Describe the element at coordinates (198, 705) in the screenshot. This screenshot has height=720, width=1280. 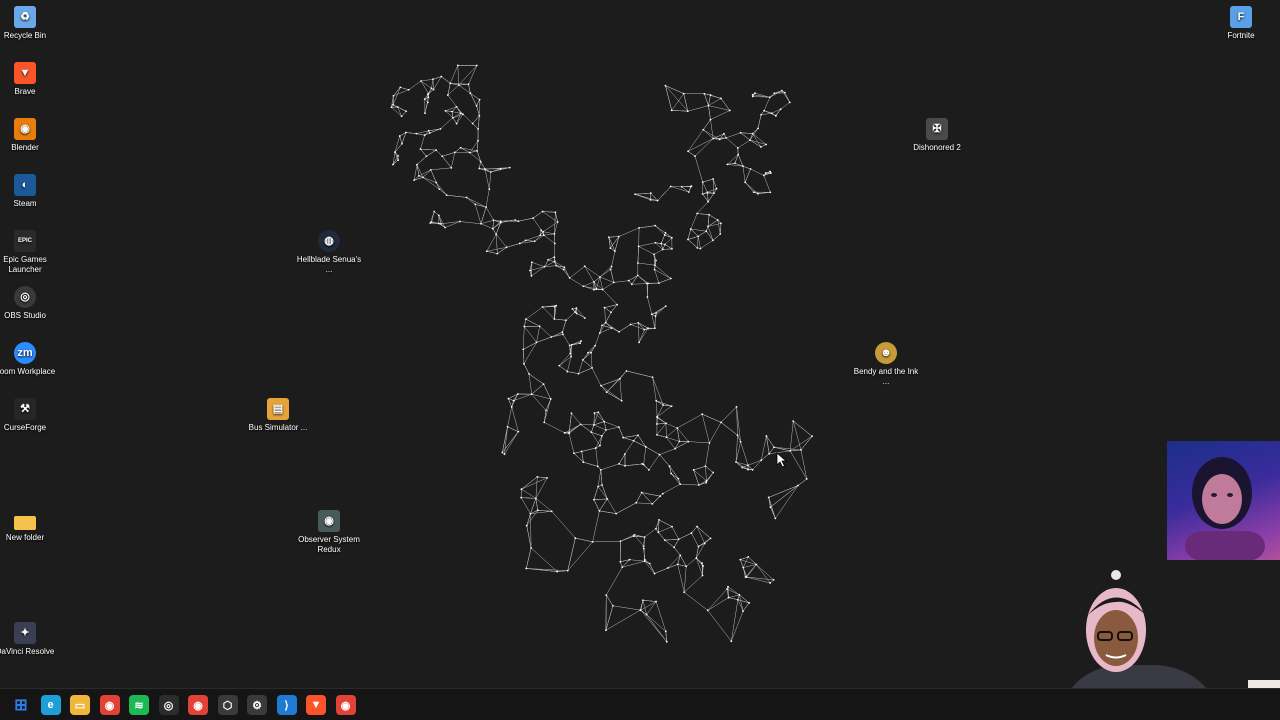
I see `taskbar-button-chrome-profile: ◉` at that location.